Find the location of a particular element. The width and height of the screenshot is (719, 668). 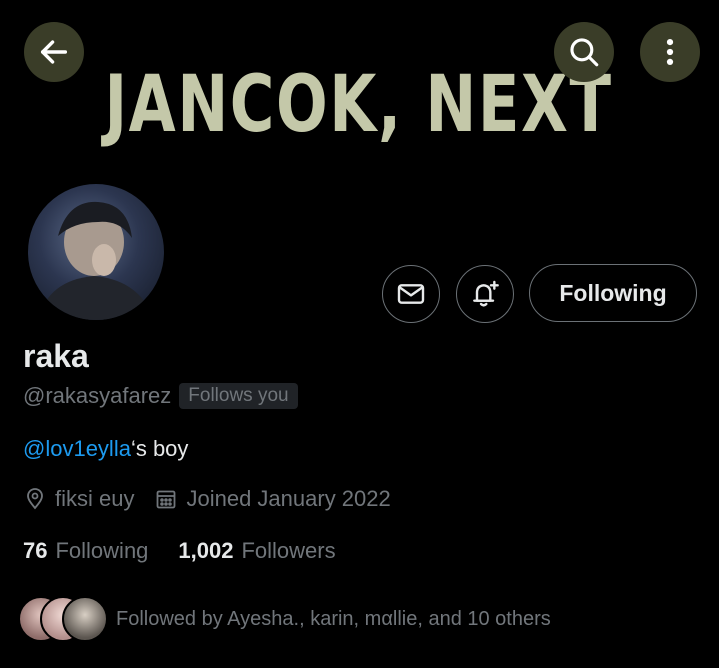

bell-plus-icon is located at coordinates (486, 293).